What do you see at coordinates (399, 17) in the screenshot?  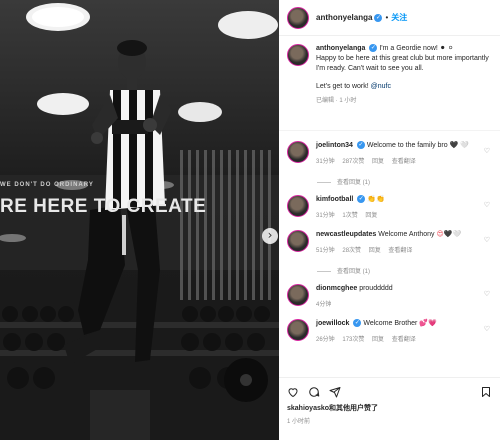 I see `follow-button: 关注` at bounding box center [399, 17].